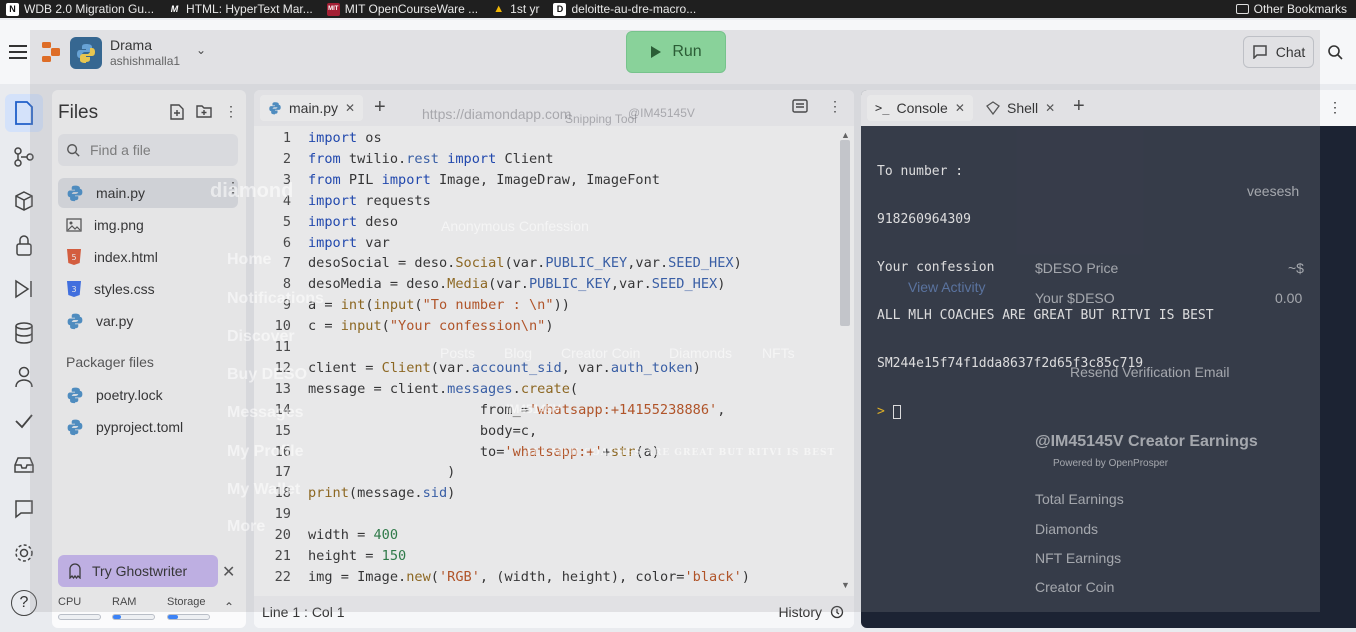 The height and width of the screenshot is (632, 1356). What do you see at coordinates (149, 193) in the screenshot?
I see `file-item: main.py ⋮` at bounding box center [149, 193].